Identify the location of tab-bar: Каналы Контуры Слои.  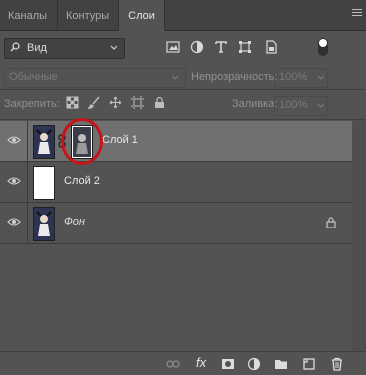
(183, 15).